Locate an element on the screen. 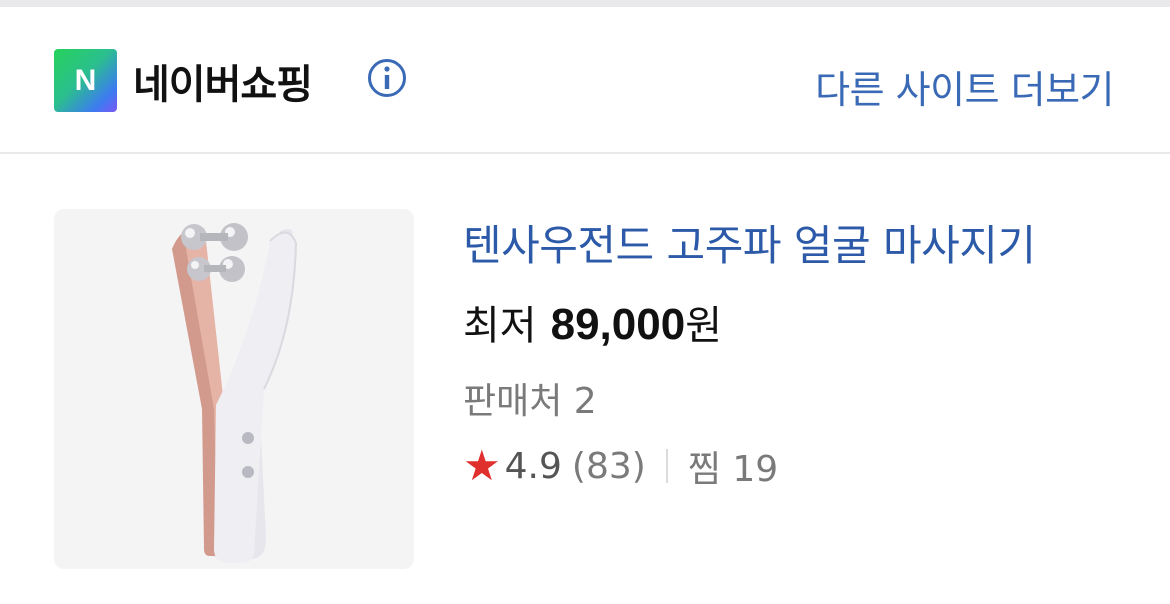  naver-shopping-logo: N is located at coordinates (85, 80).